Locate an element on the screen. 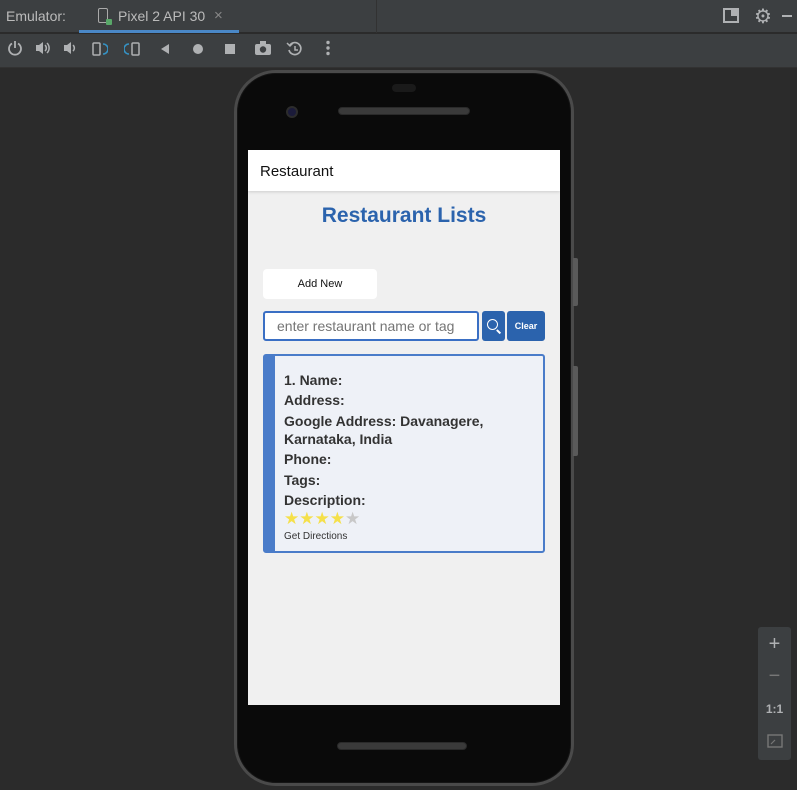  emulator-toolbar is located at coordinates (398, 51).